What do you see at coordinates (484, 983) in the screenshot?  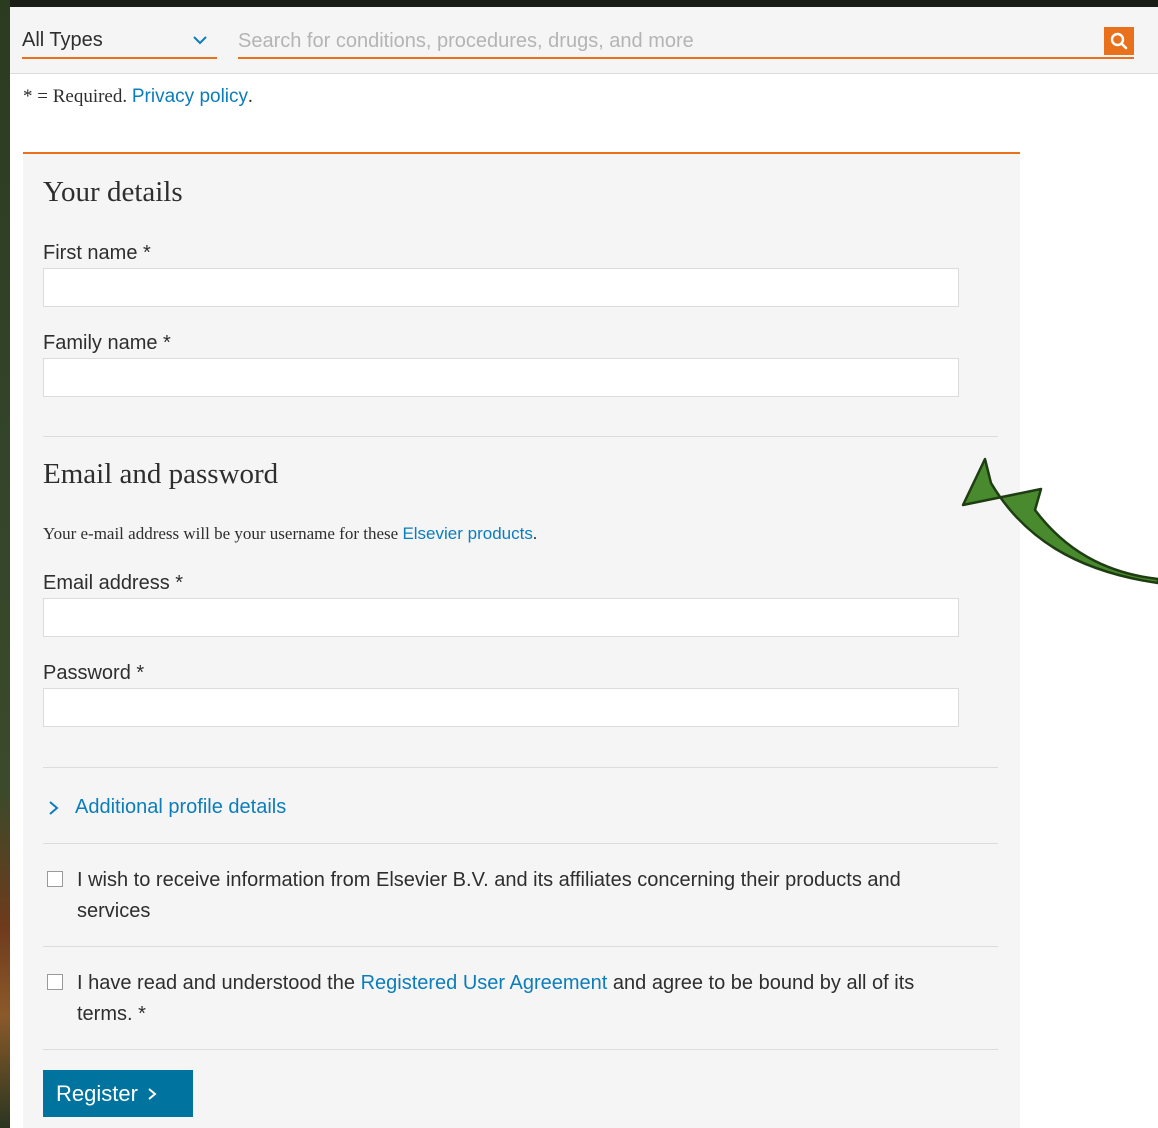 I see `user-agreement-link: Registered User Agreement` at bounding box center [484, 983].